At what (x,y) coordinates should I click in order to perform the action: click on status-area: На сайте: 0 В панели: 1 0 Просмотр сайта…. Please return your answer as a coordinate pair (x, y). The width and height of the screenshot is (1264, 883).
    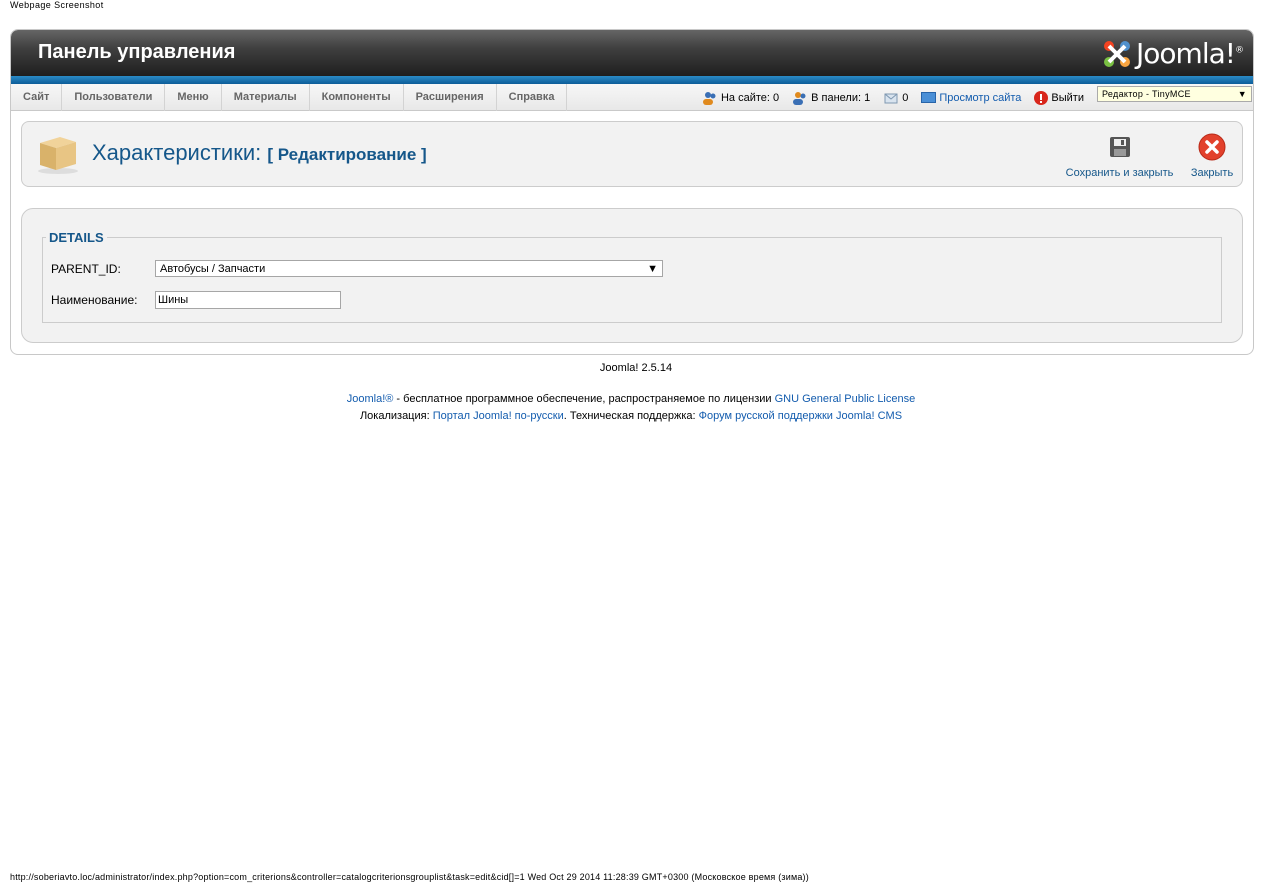
    Looking at the image, I should click on (977, 97).